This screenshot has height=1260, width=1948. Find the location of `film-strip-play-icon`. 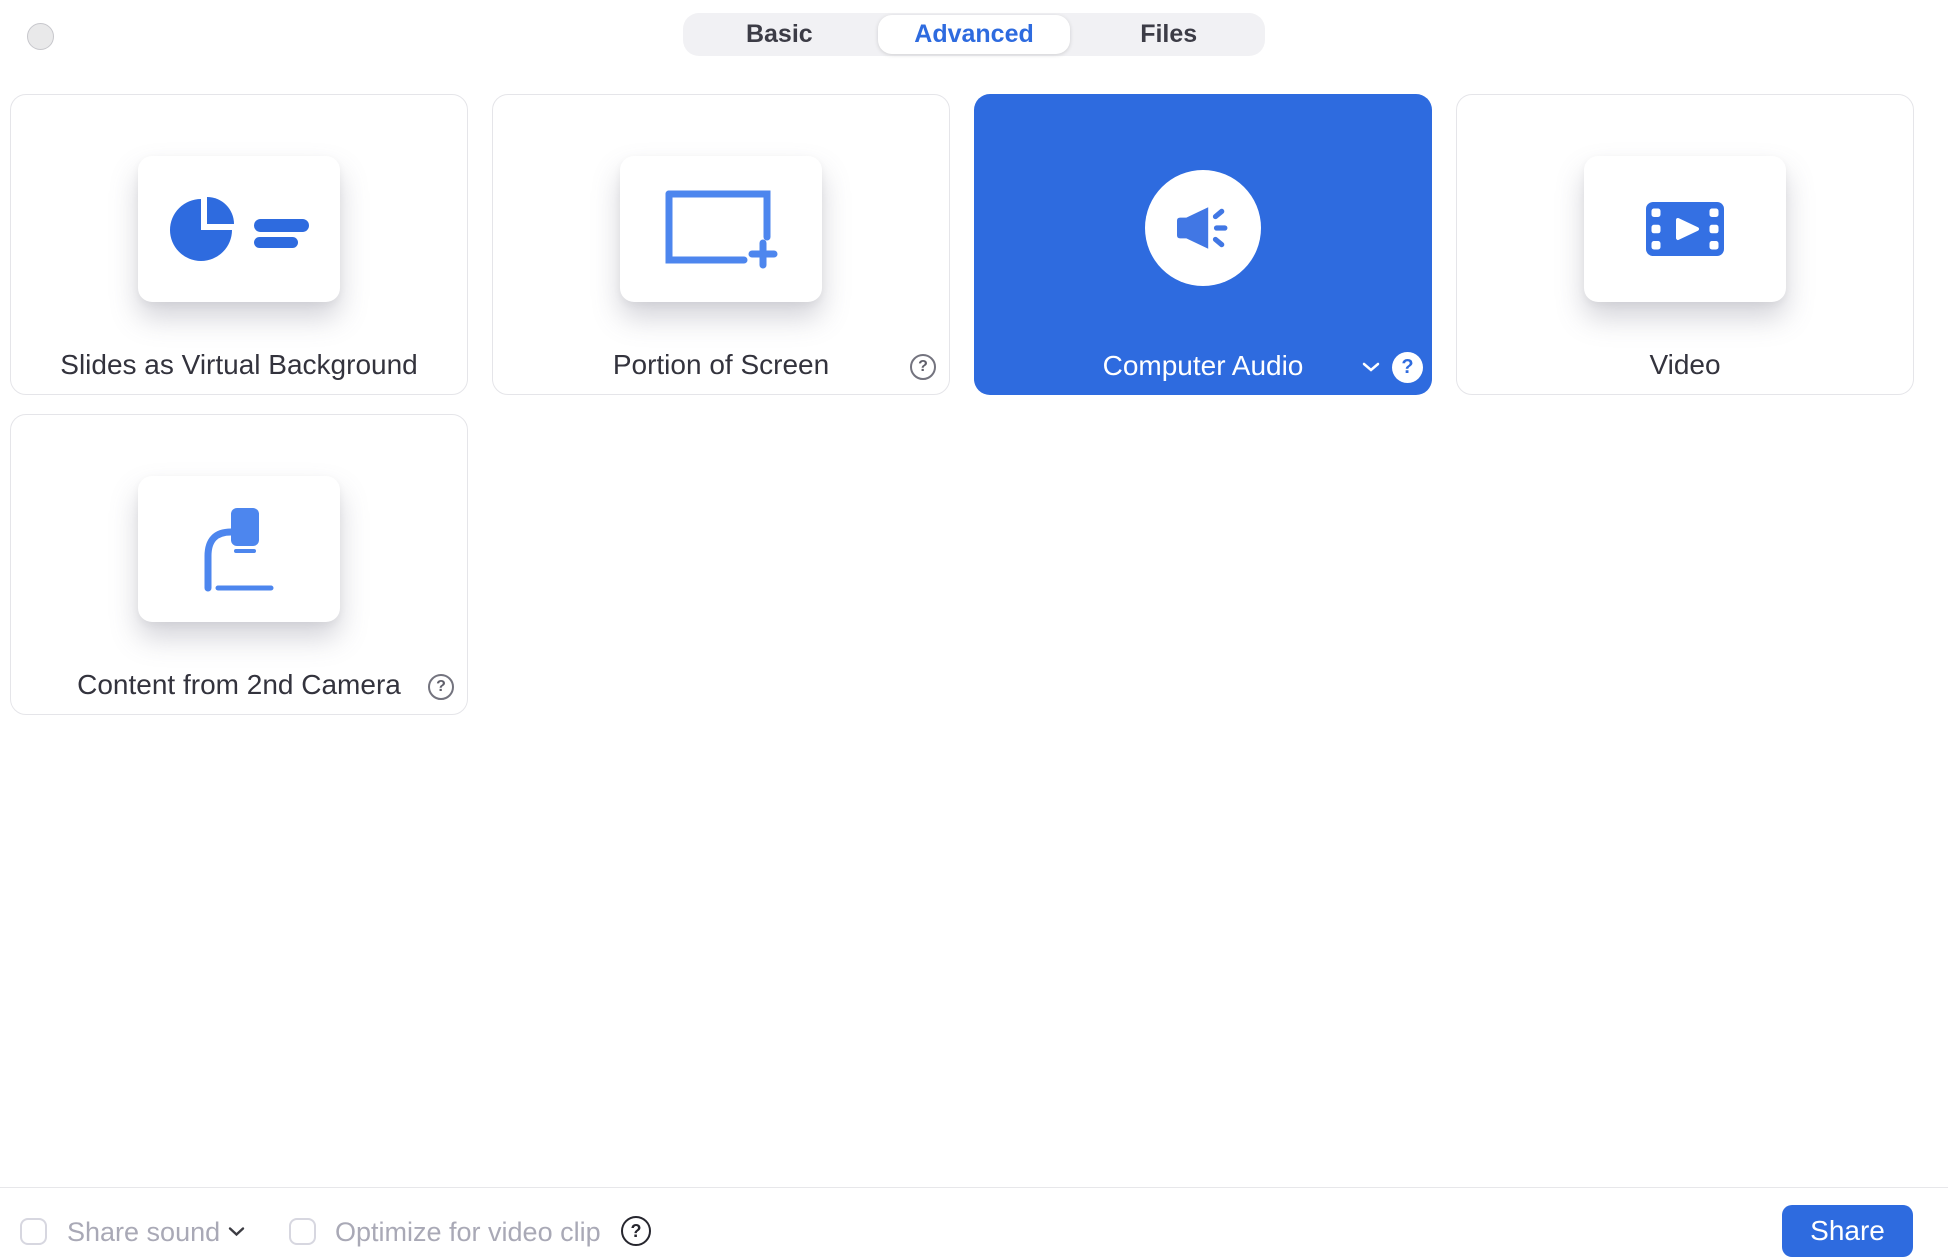

film-strip-play-icon is located at coordinates (1685, 229).